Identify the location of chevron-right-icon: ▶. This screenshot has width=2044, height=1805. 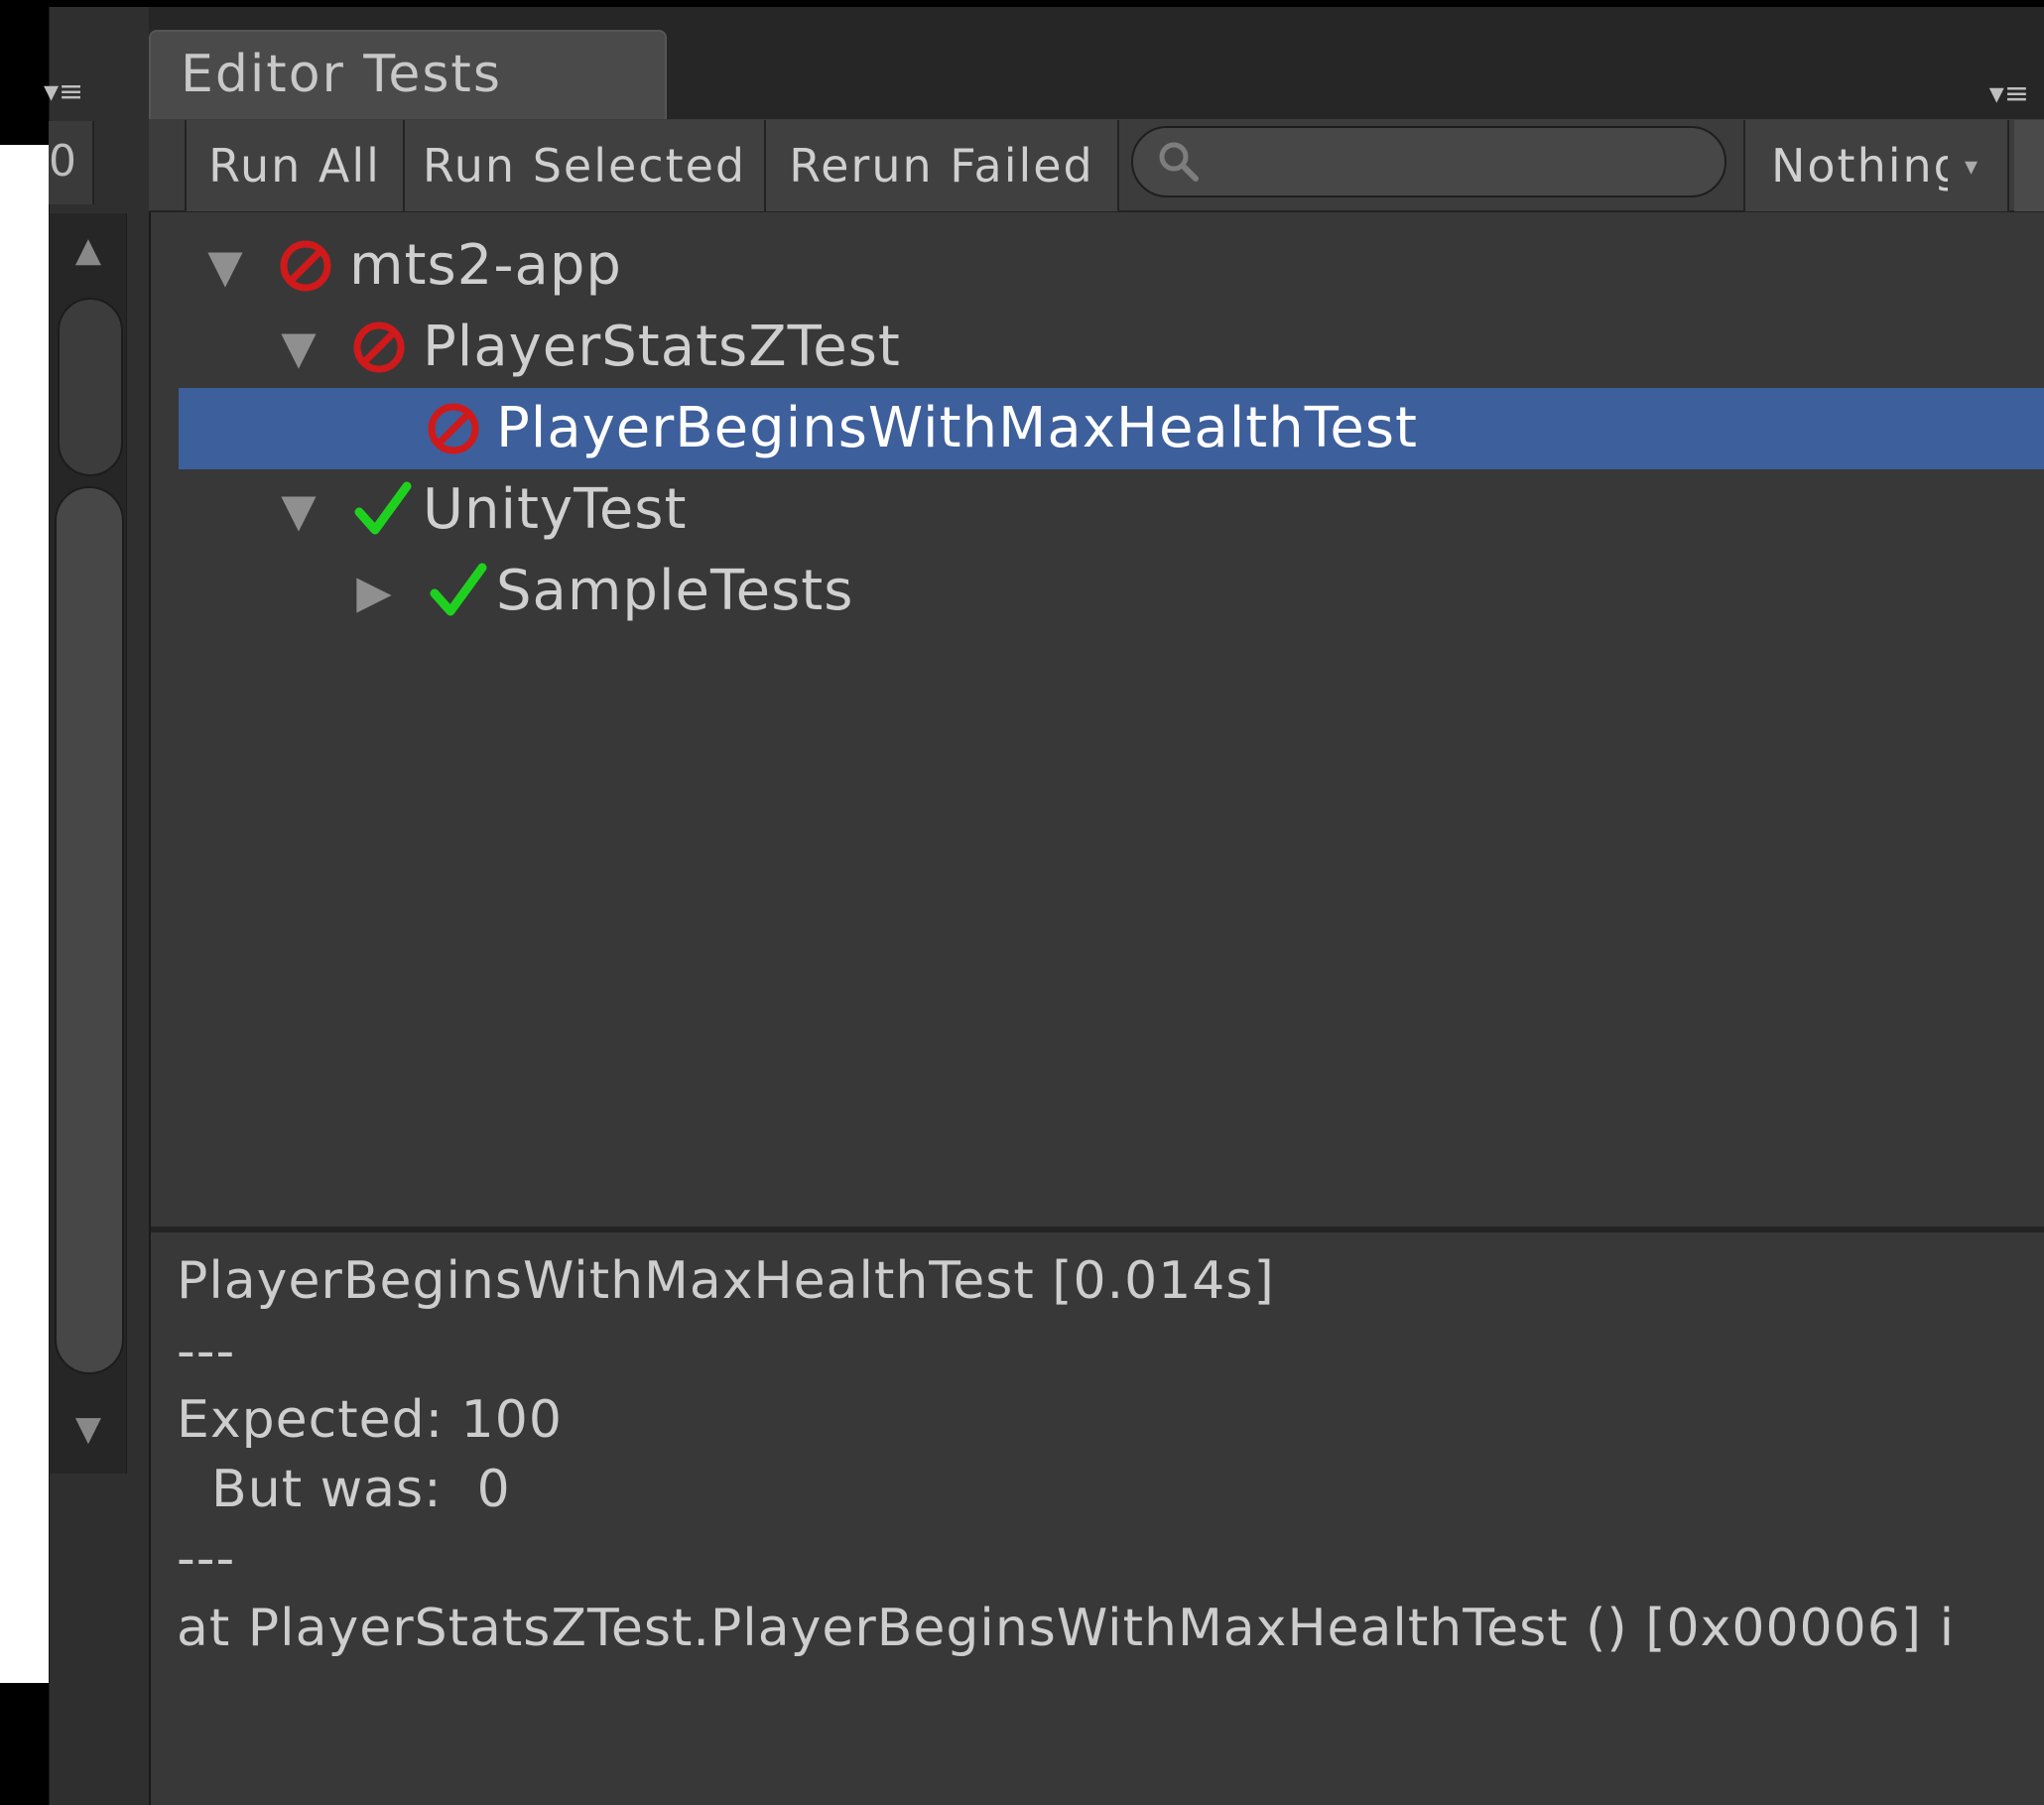
(374, 591).